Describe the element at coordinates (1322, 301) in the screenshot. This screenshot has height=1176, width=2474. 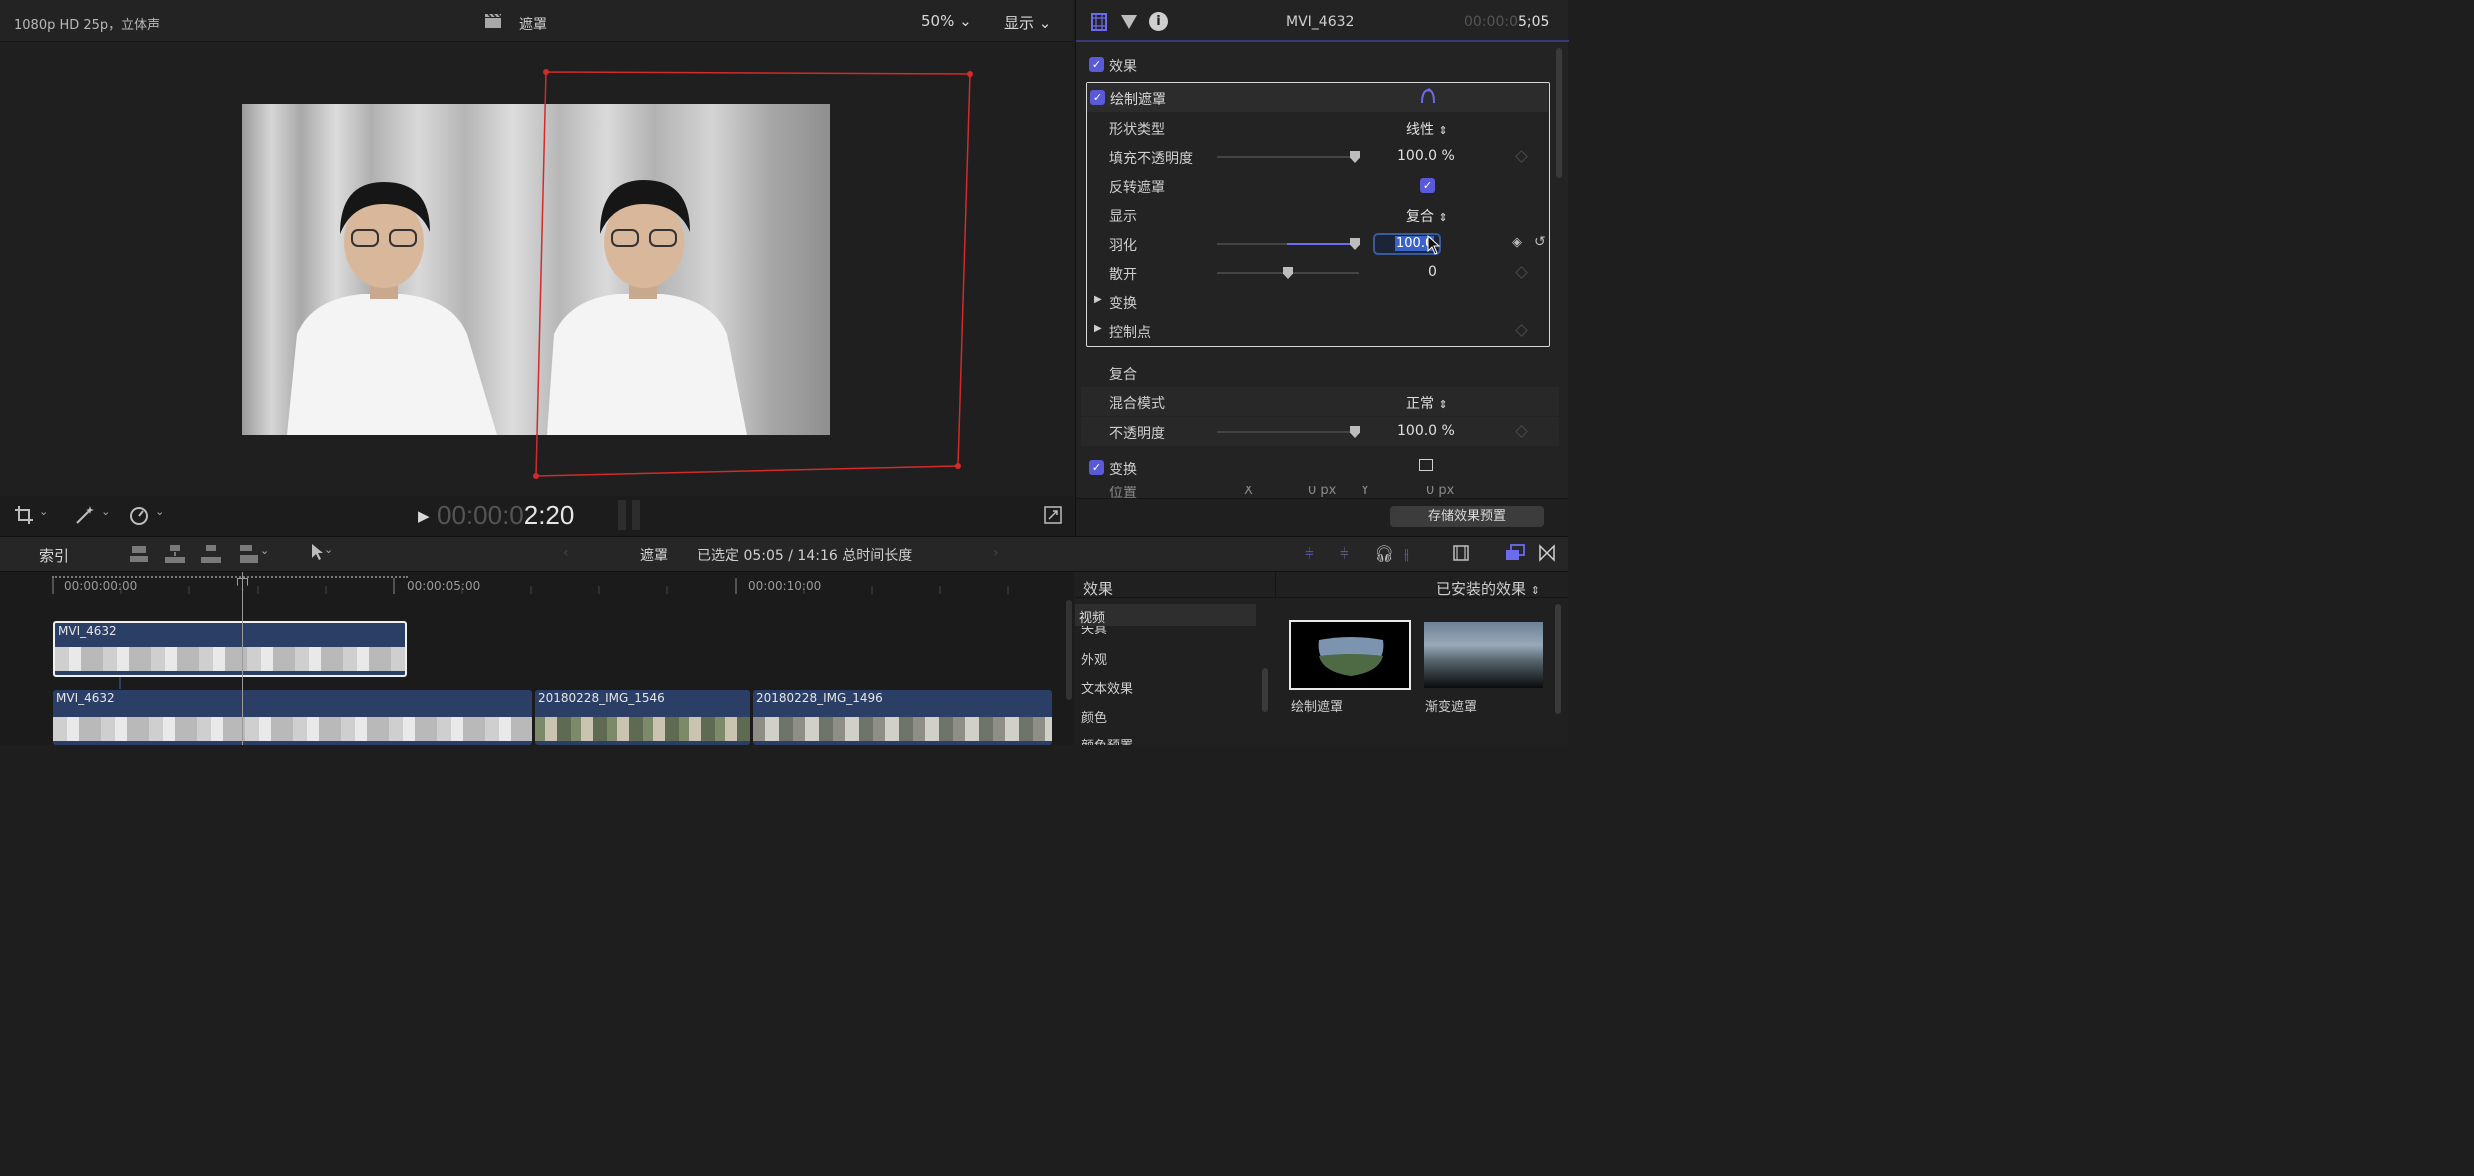
I see `mask-transform-row: ▶ 变换` at that location.